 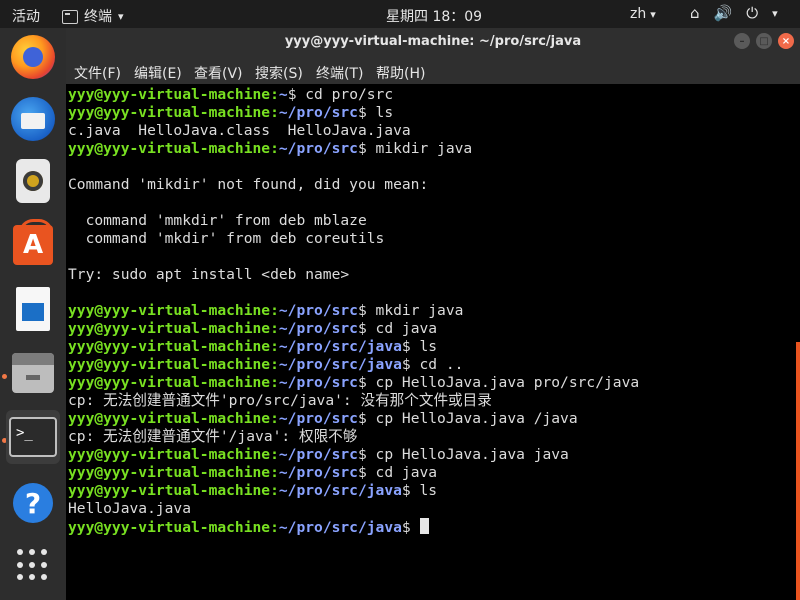 I want to click on prompt-line: yyy@yyy-virtual-machine:~/pro/src$ ls, so click(x=231, y=112).